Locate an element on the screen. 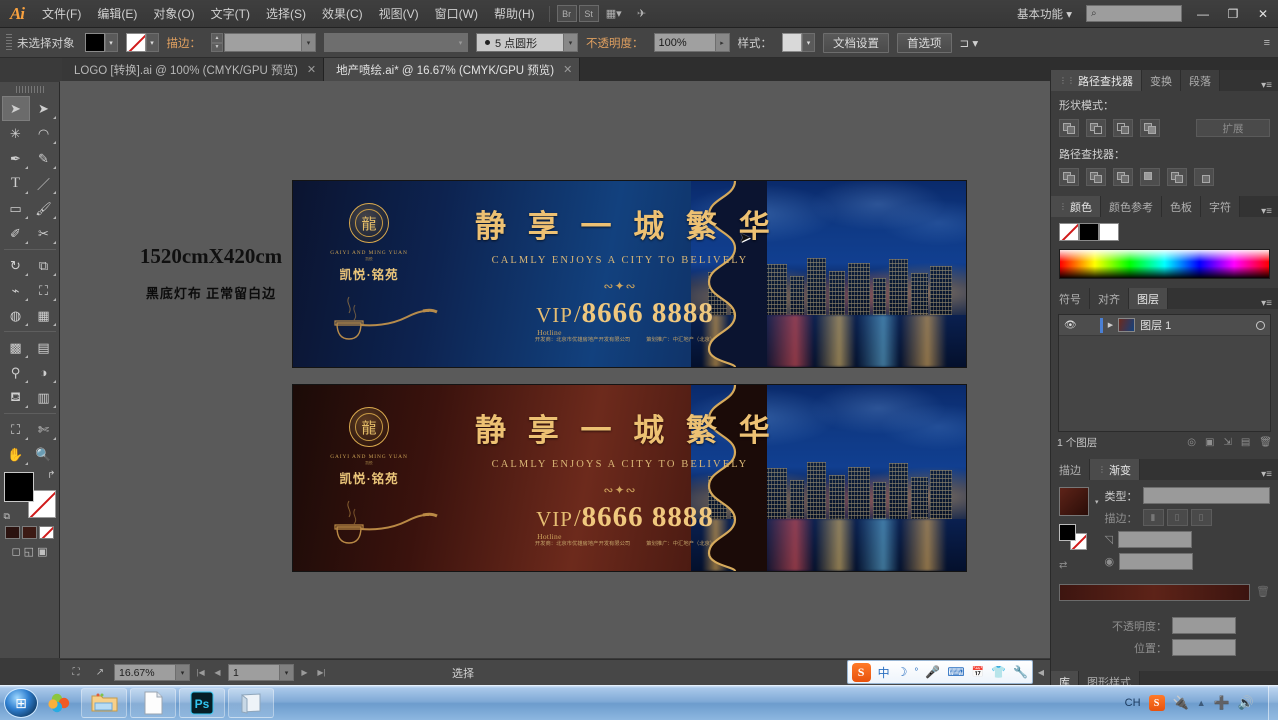 The width and height of the screenshot is (1278, 720). tray-volume-icon: 🔊 is located at coordinates (1246, 703).